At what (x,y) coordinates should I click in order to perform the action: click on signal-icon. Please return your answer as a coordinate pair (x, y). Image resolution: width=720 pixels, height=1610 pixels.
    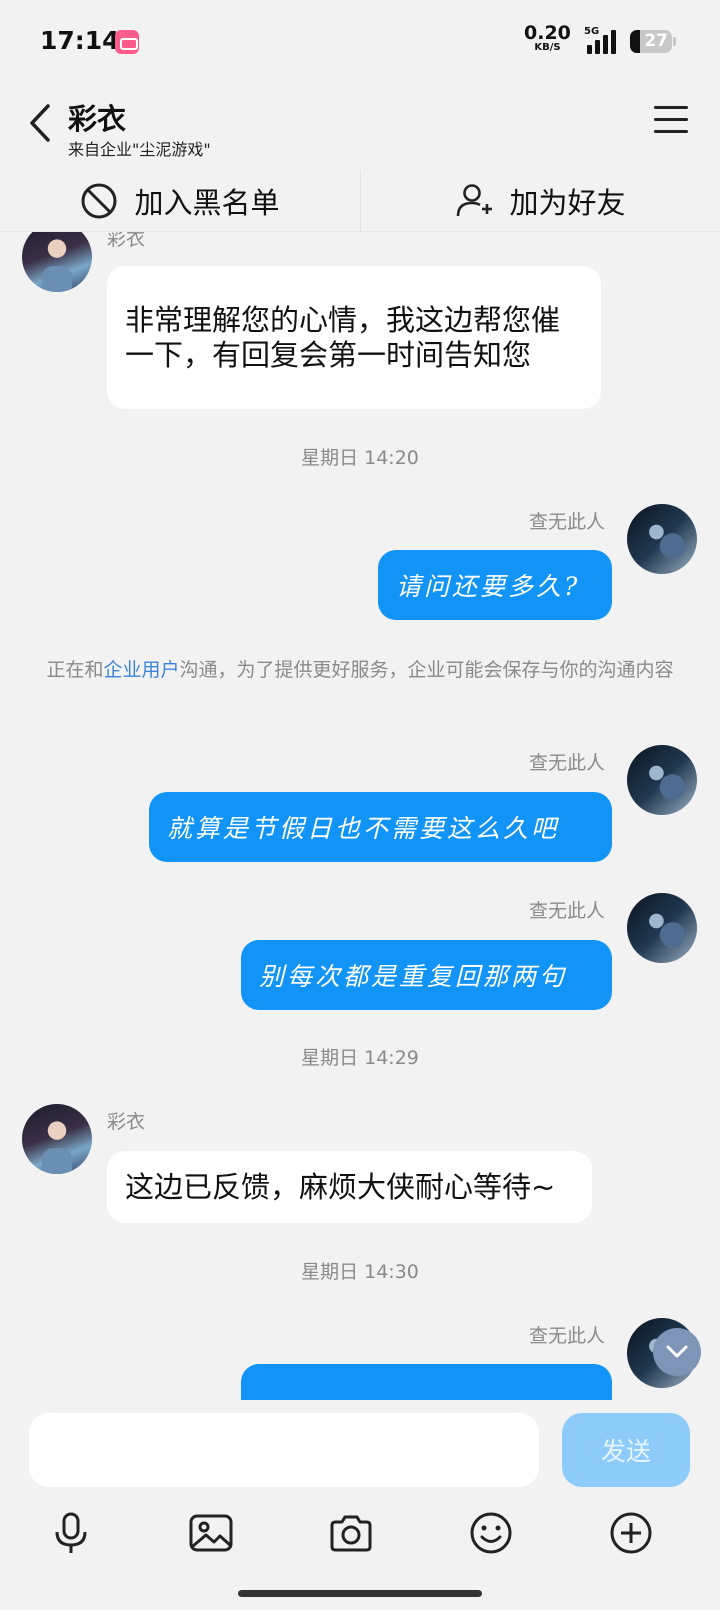
    Looking at the image, I should click on (603, 42).